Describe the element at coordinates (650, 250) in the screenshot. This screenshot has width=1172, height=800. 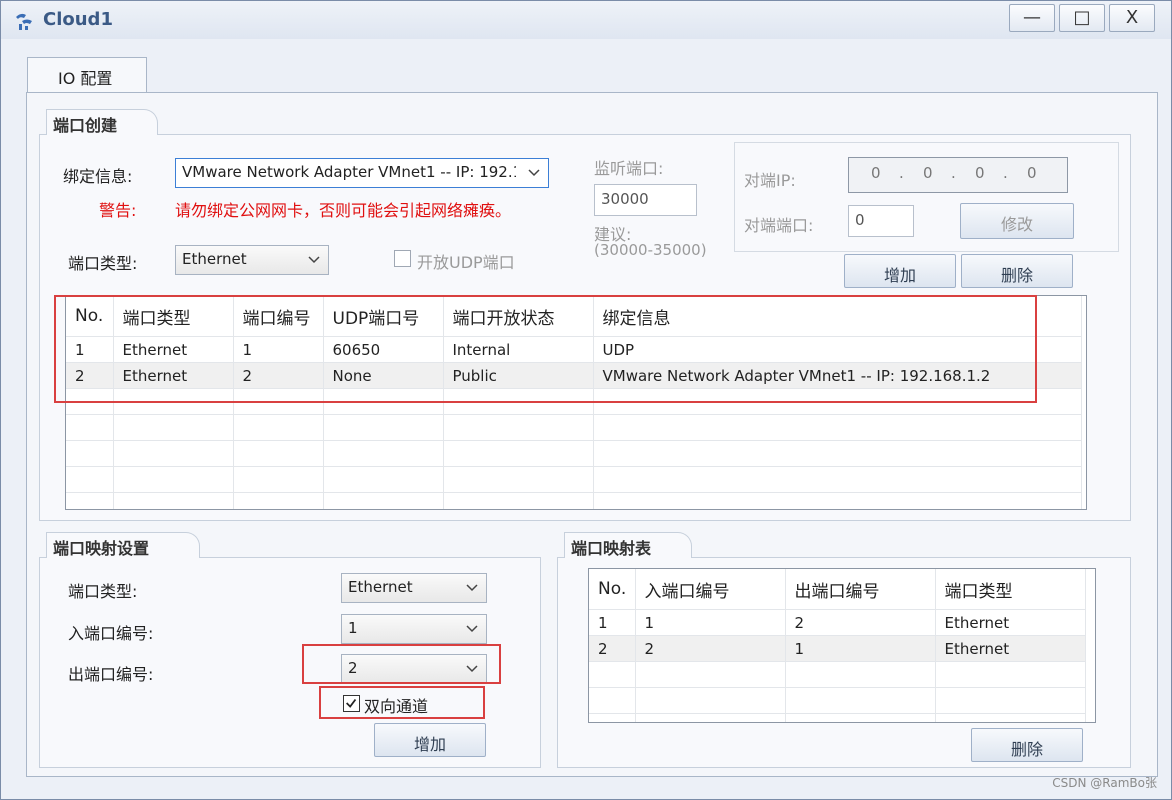
I see `suggest-range: (30000-35000)` at that location.